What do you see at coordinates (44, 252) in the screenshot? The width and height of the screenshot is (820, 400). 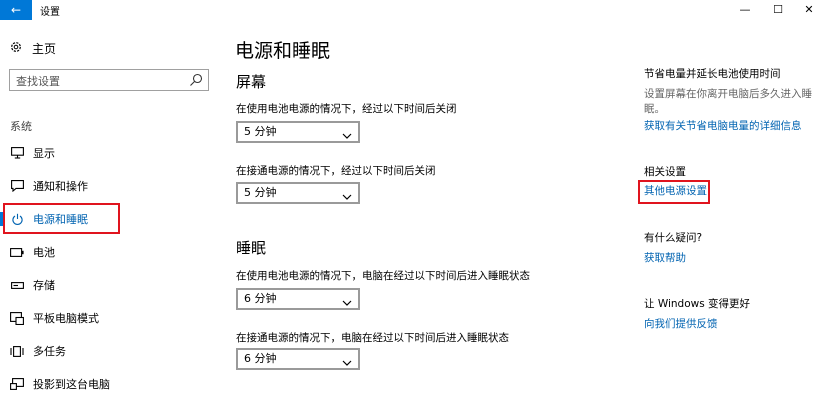 I see `sidebar-item-label: 电池` at bounding box center [44, 252].